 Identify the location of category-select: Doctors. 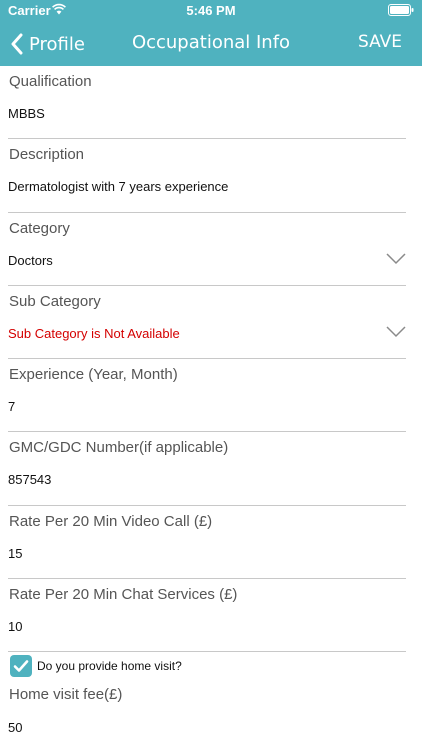
(30, 260).